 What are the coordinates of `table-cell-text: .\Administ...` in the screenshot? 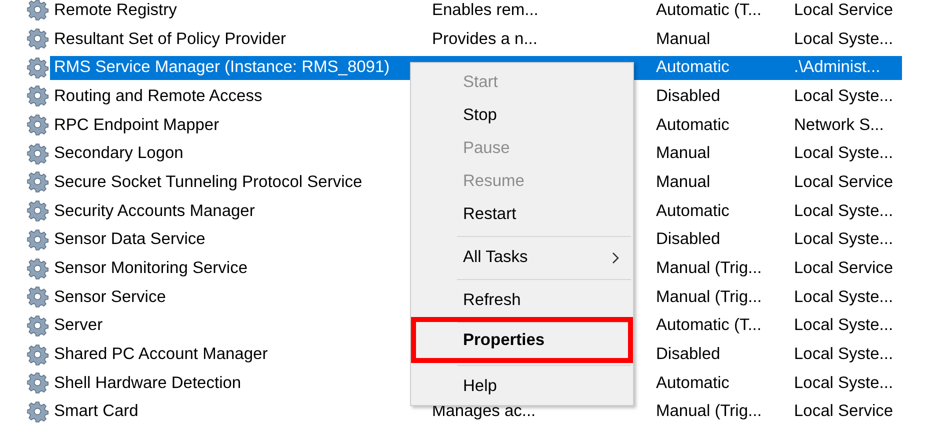 It's located at (836, 68).